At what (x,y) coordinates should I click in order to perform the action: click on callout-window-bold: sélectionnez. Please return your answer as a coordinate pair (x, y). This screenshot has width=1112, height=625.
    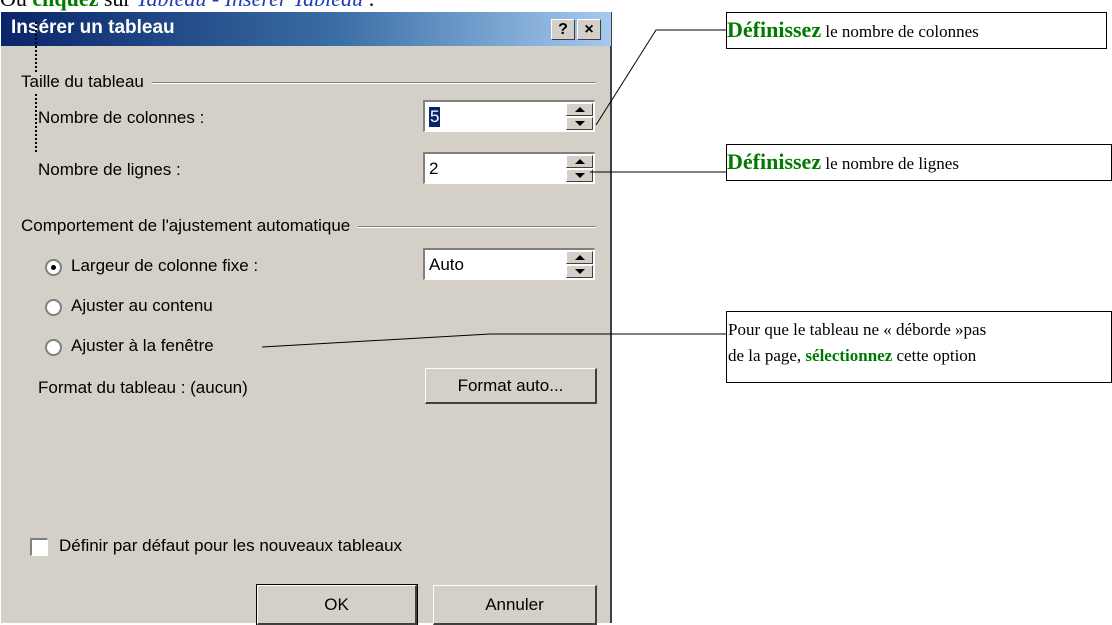
    Looking at the image, I should click on (849, 355).